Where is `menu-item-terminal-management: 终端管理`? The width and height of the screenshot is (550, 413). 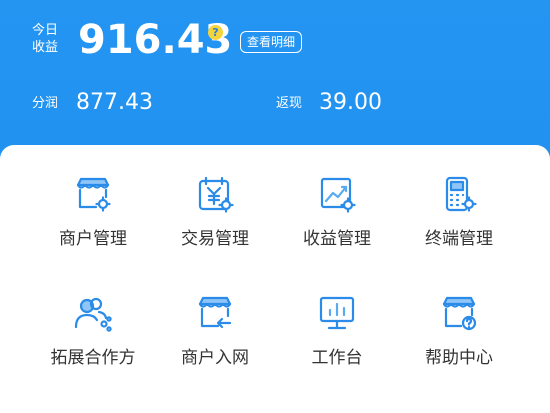 menu-item-terminal-management: 终端管理 is located at coordinates (459, 228).